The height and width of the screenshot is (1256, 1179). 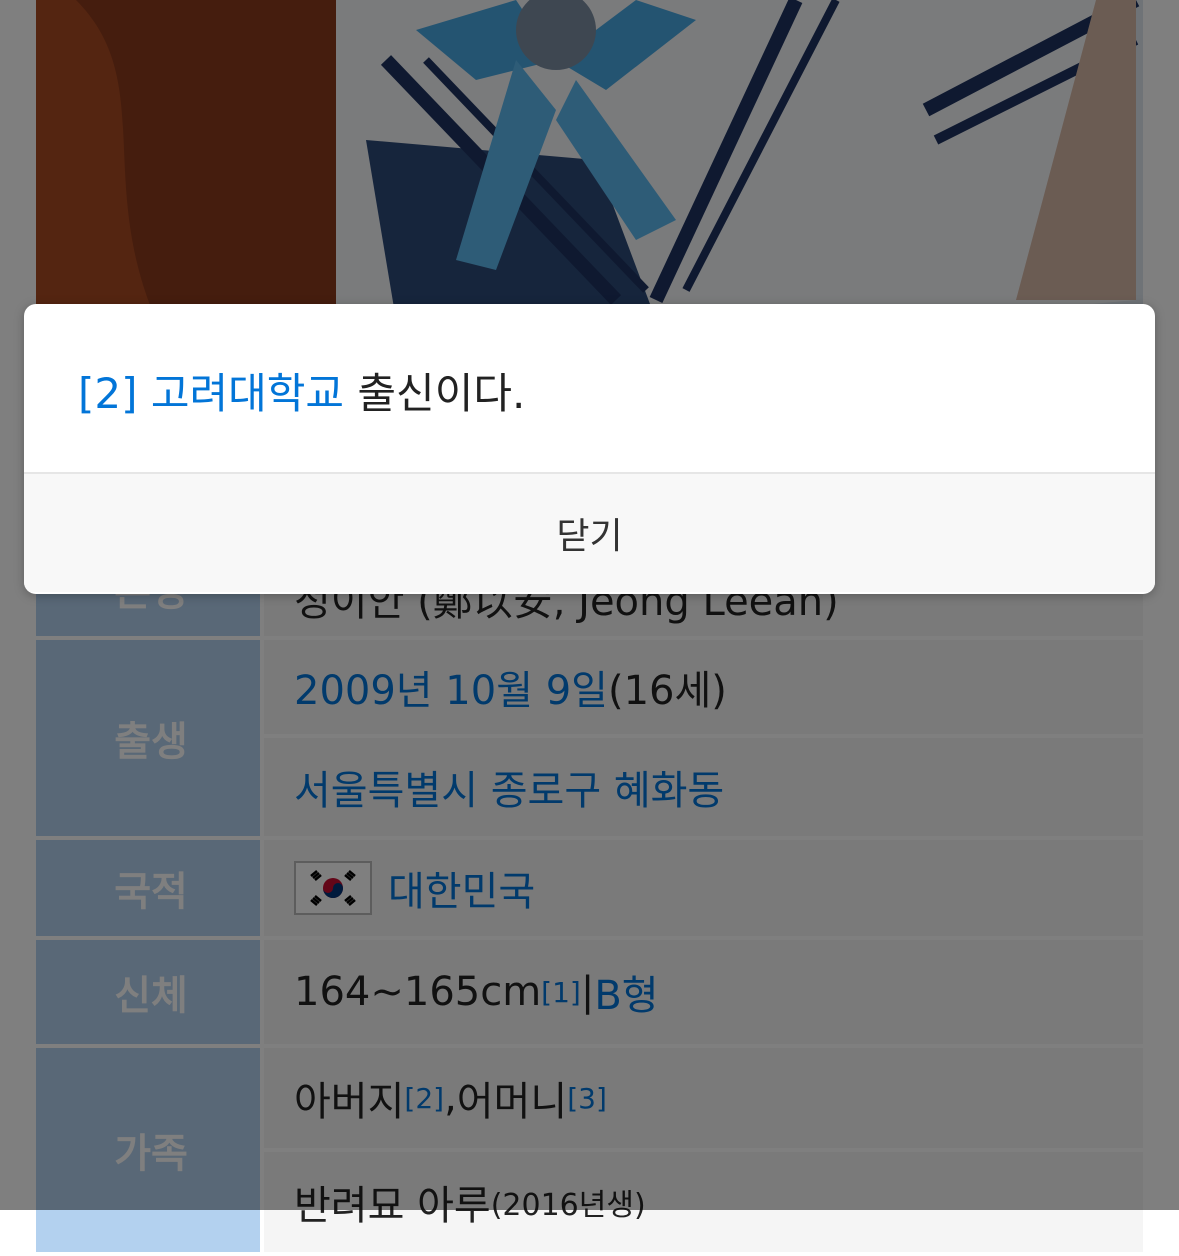 I want to click on footnote-number: [2], so click(x=108, y=393).